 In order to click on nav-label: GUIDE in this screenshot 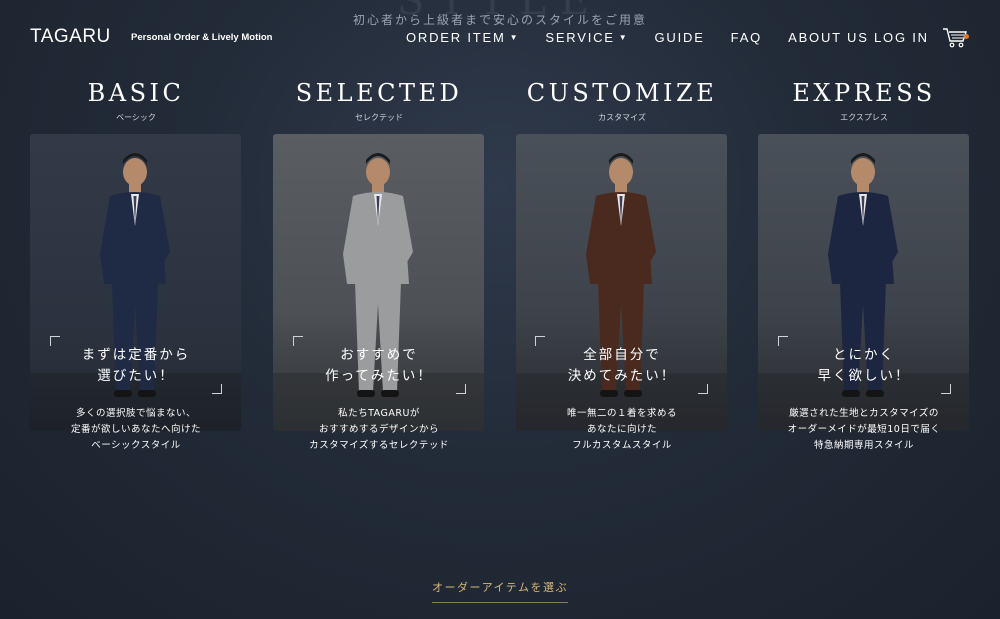, I will do `click(679, 37)`.